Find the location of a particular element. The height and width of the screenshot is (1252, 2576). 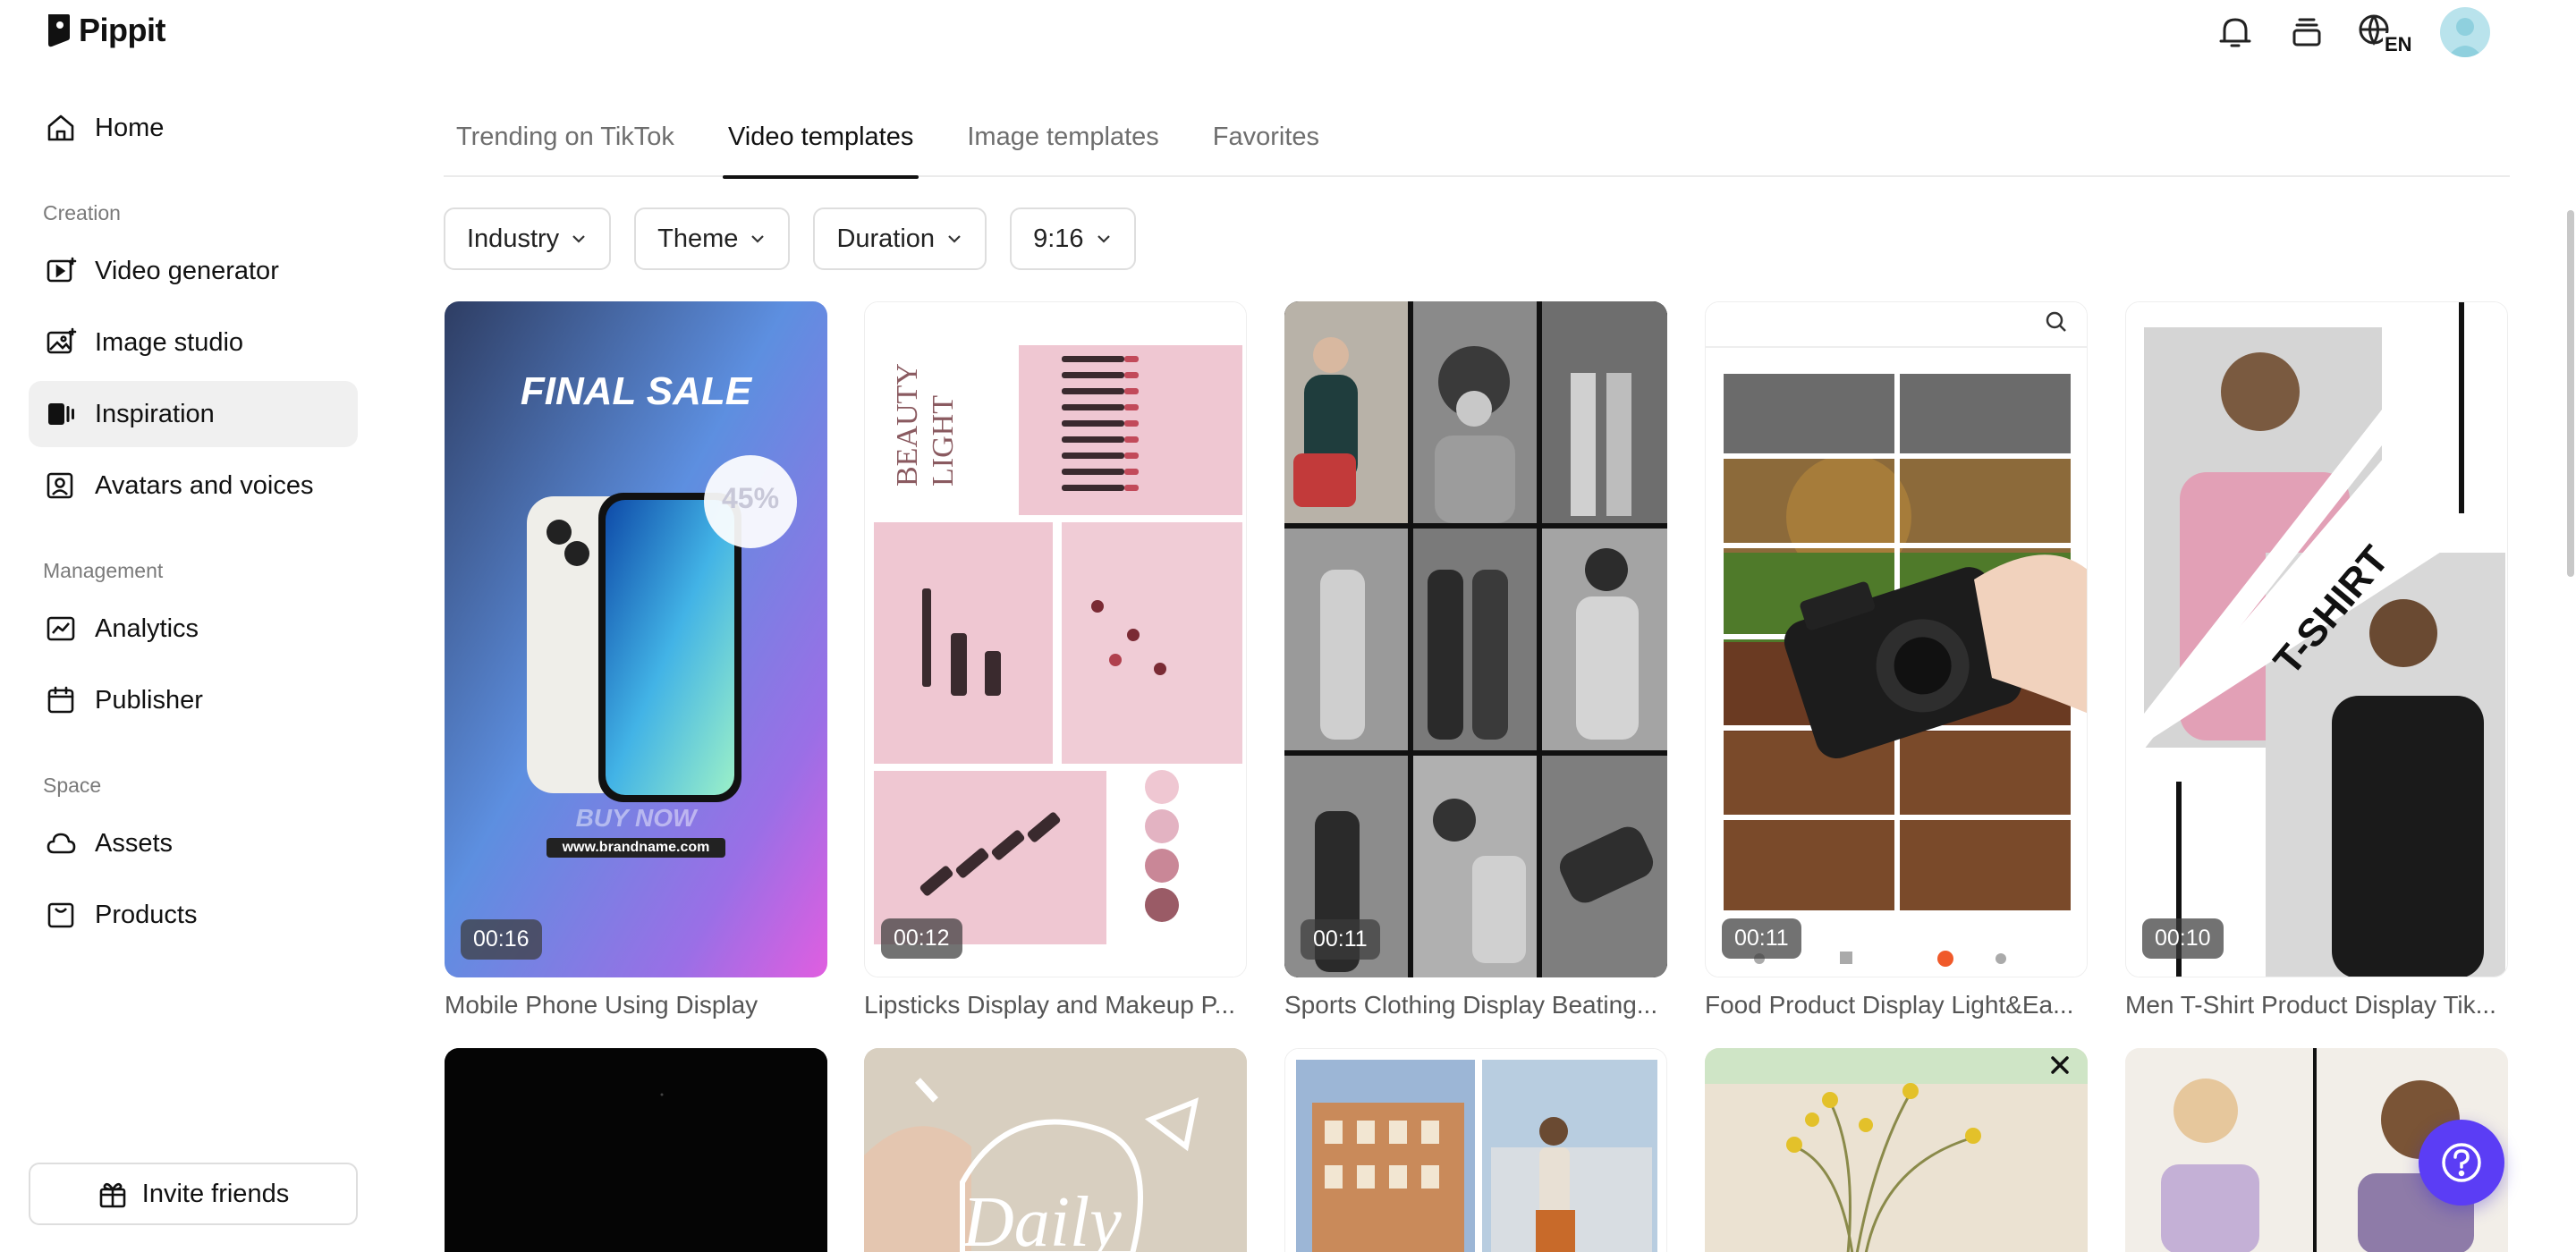

cloud-icon is located at coordinates (61, 843).